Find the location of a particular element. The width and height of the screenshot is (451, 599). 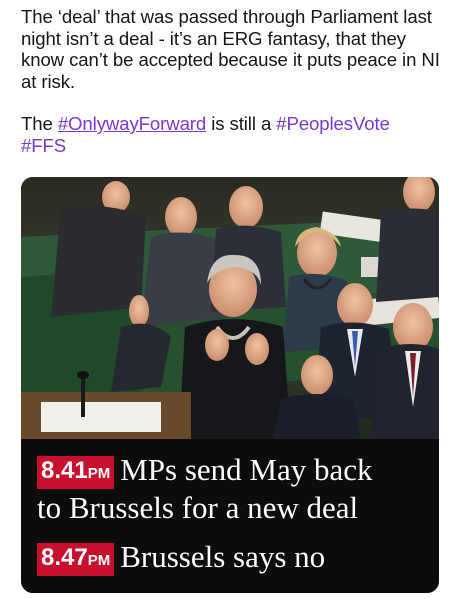

tweet-text-prefix: The is located at coordinates (39, 123).